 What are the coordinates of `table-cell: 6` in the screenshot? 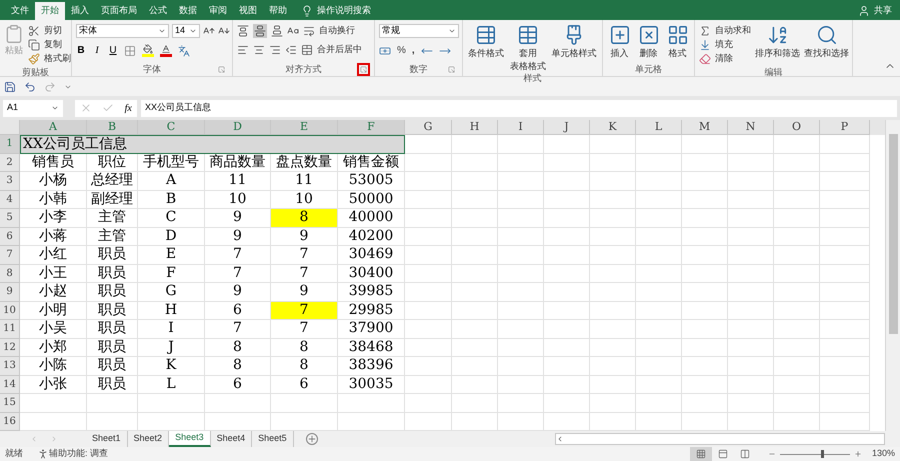 It's located at (238, 385).